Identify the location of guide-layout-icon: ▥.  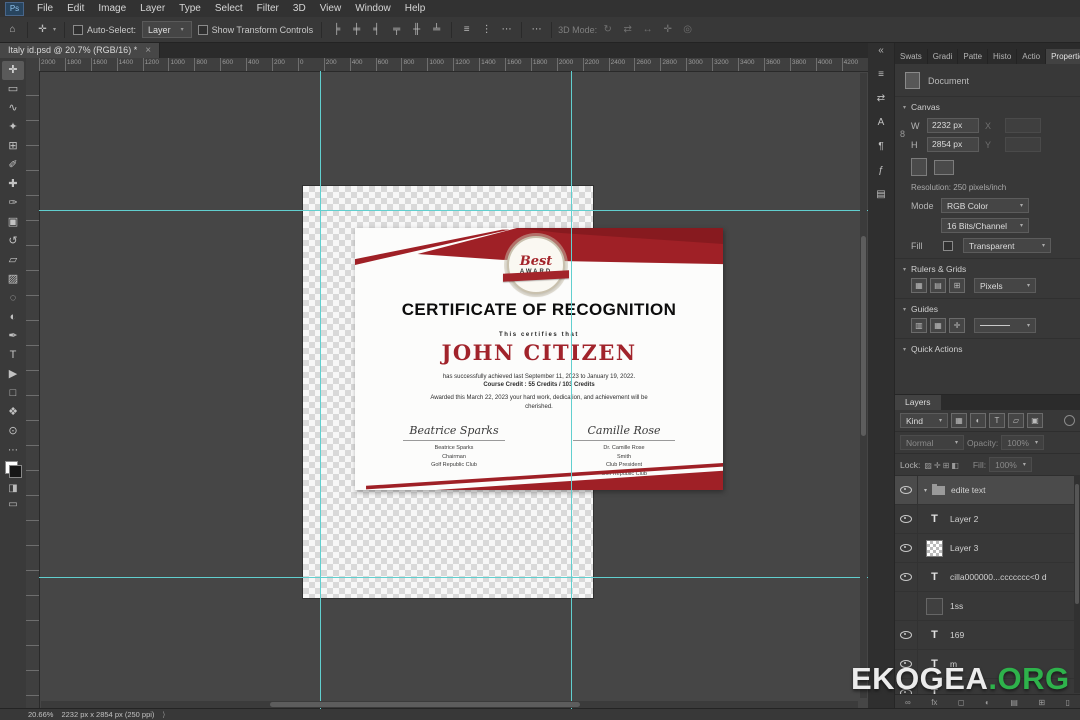
(919, 325).